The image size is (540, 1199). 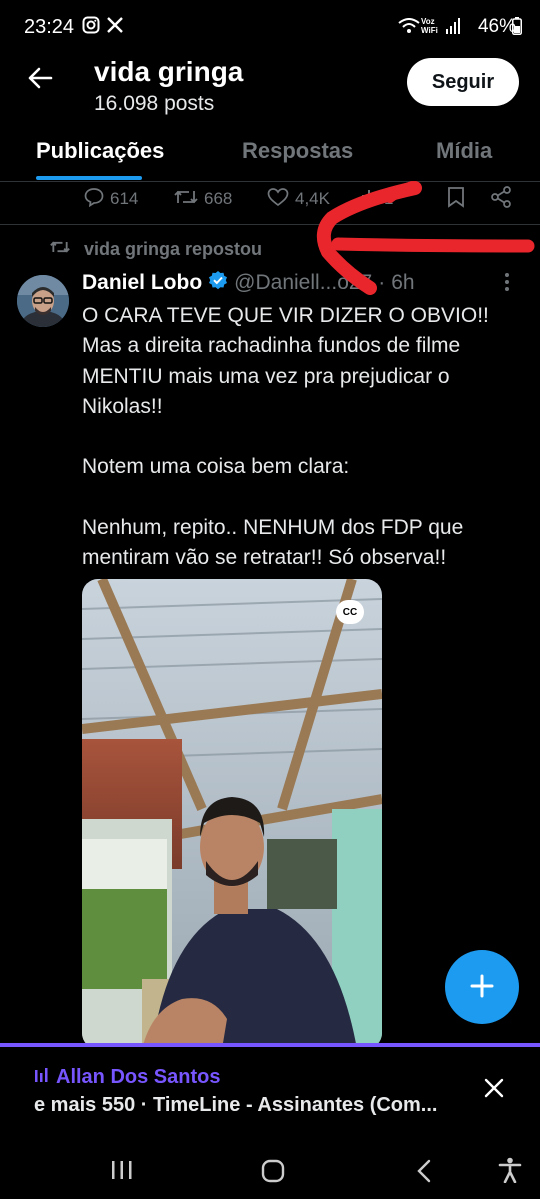 I want to click on tweet-time: 6h, so click(x=402, y=283).